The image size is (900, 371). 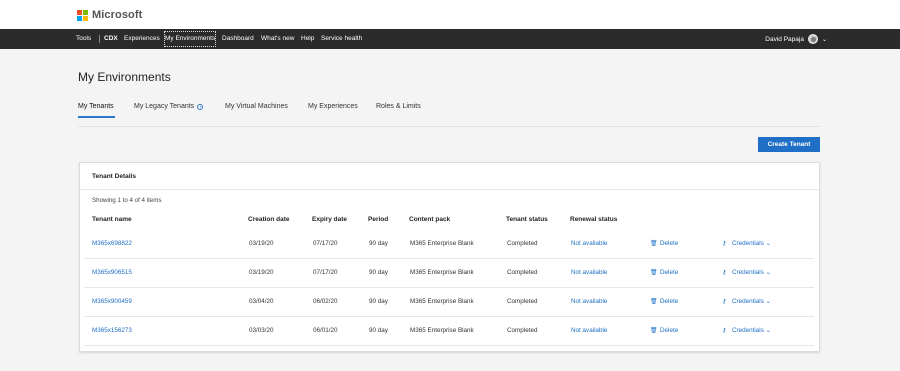 What do you see at coordinates (330, 219) in the screenshot?
I see `column-header-expiry-date: Expiry date` at bounding box center [330, 219].